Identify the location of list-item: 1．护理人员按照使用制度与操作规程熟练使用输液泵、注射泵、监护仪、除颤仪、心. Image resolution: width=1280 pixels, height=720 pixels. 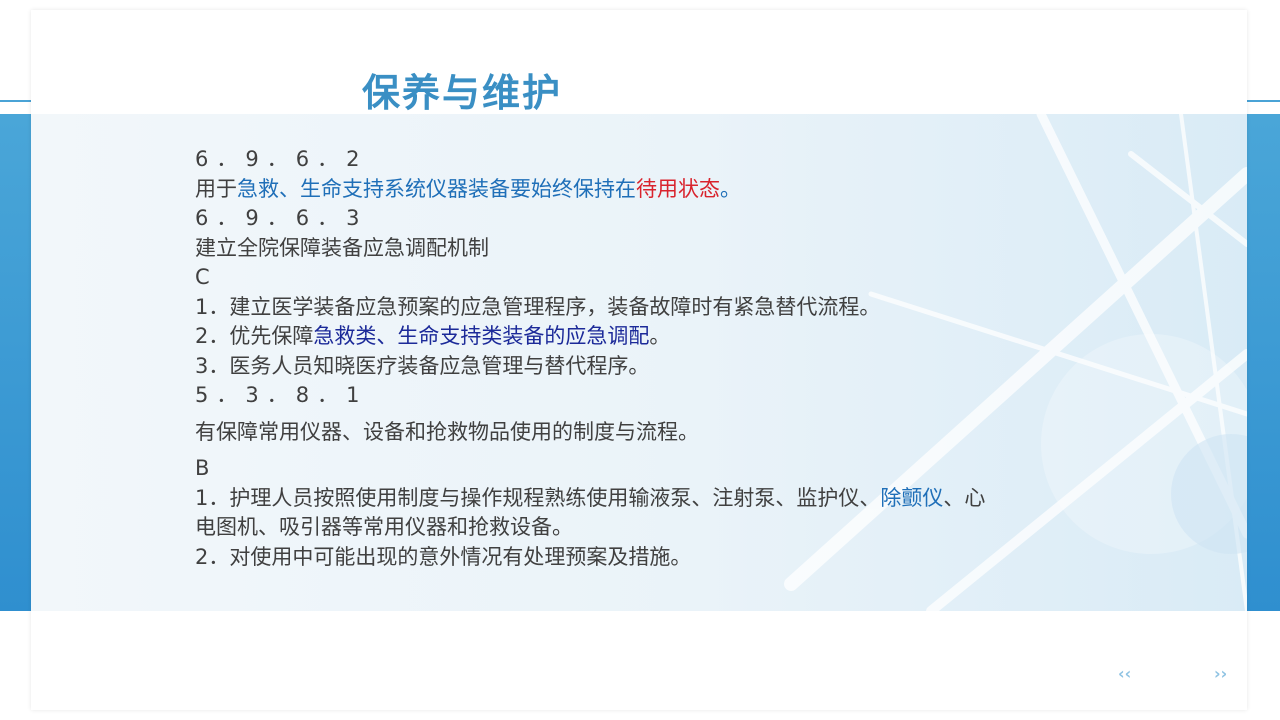
(665, 499).